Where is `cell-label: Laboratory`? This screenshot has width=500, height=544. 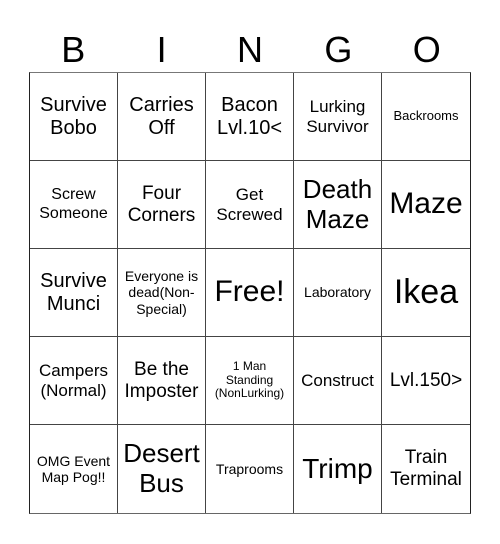 cell-label: Laboratory is located at coordinates (337, 292).